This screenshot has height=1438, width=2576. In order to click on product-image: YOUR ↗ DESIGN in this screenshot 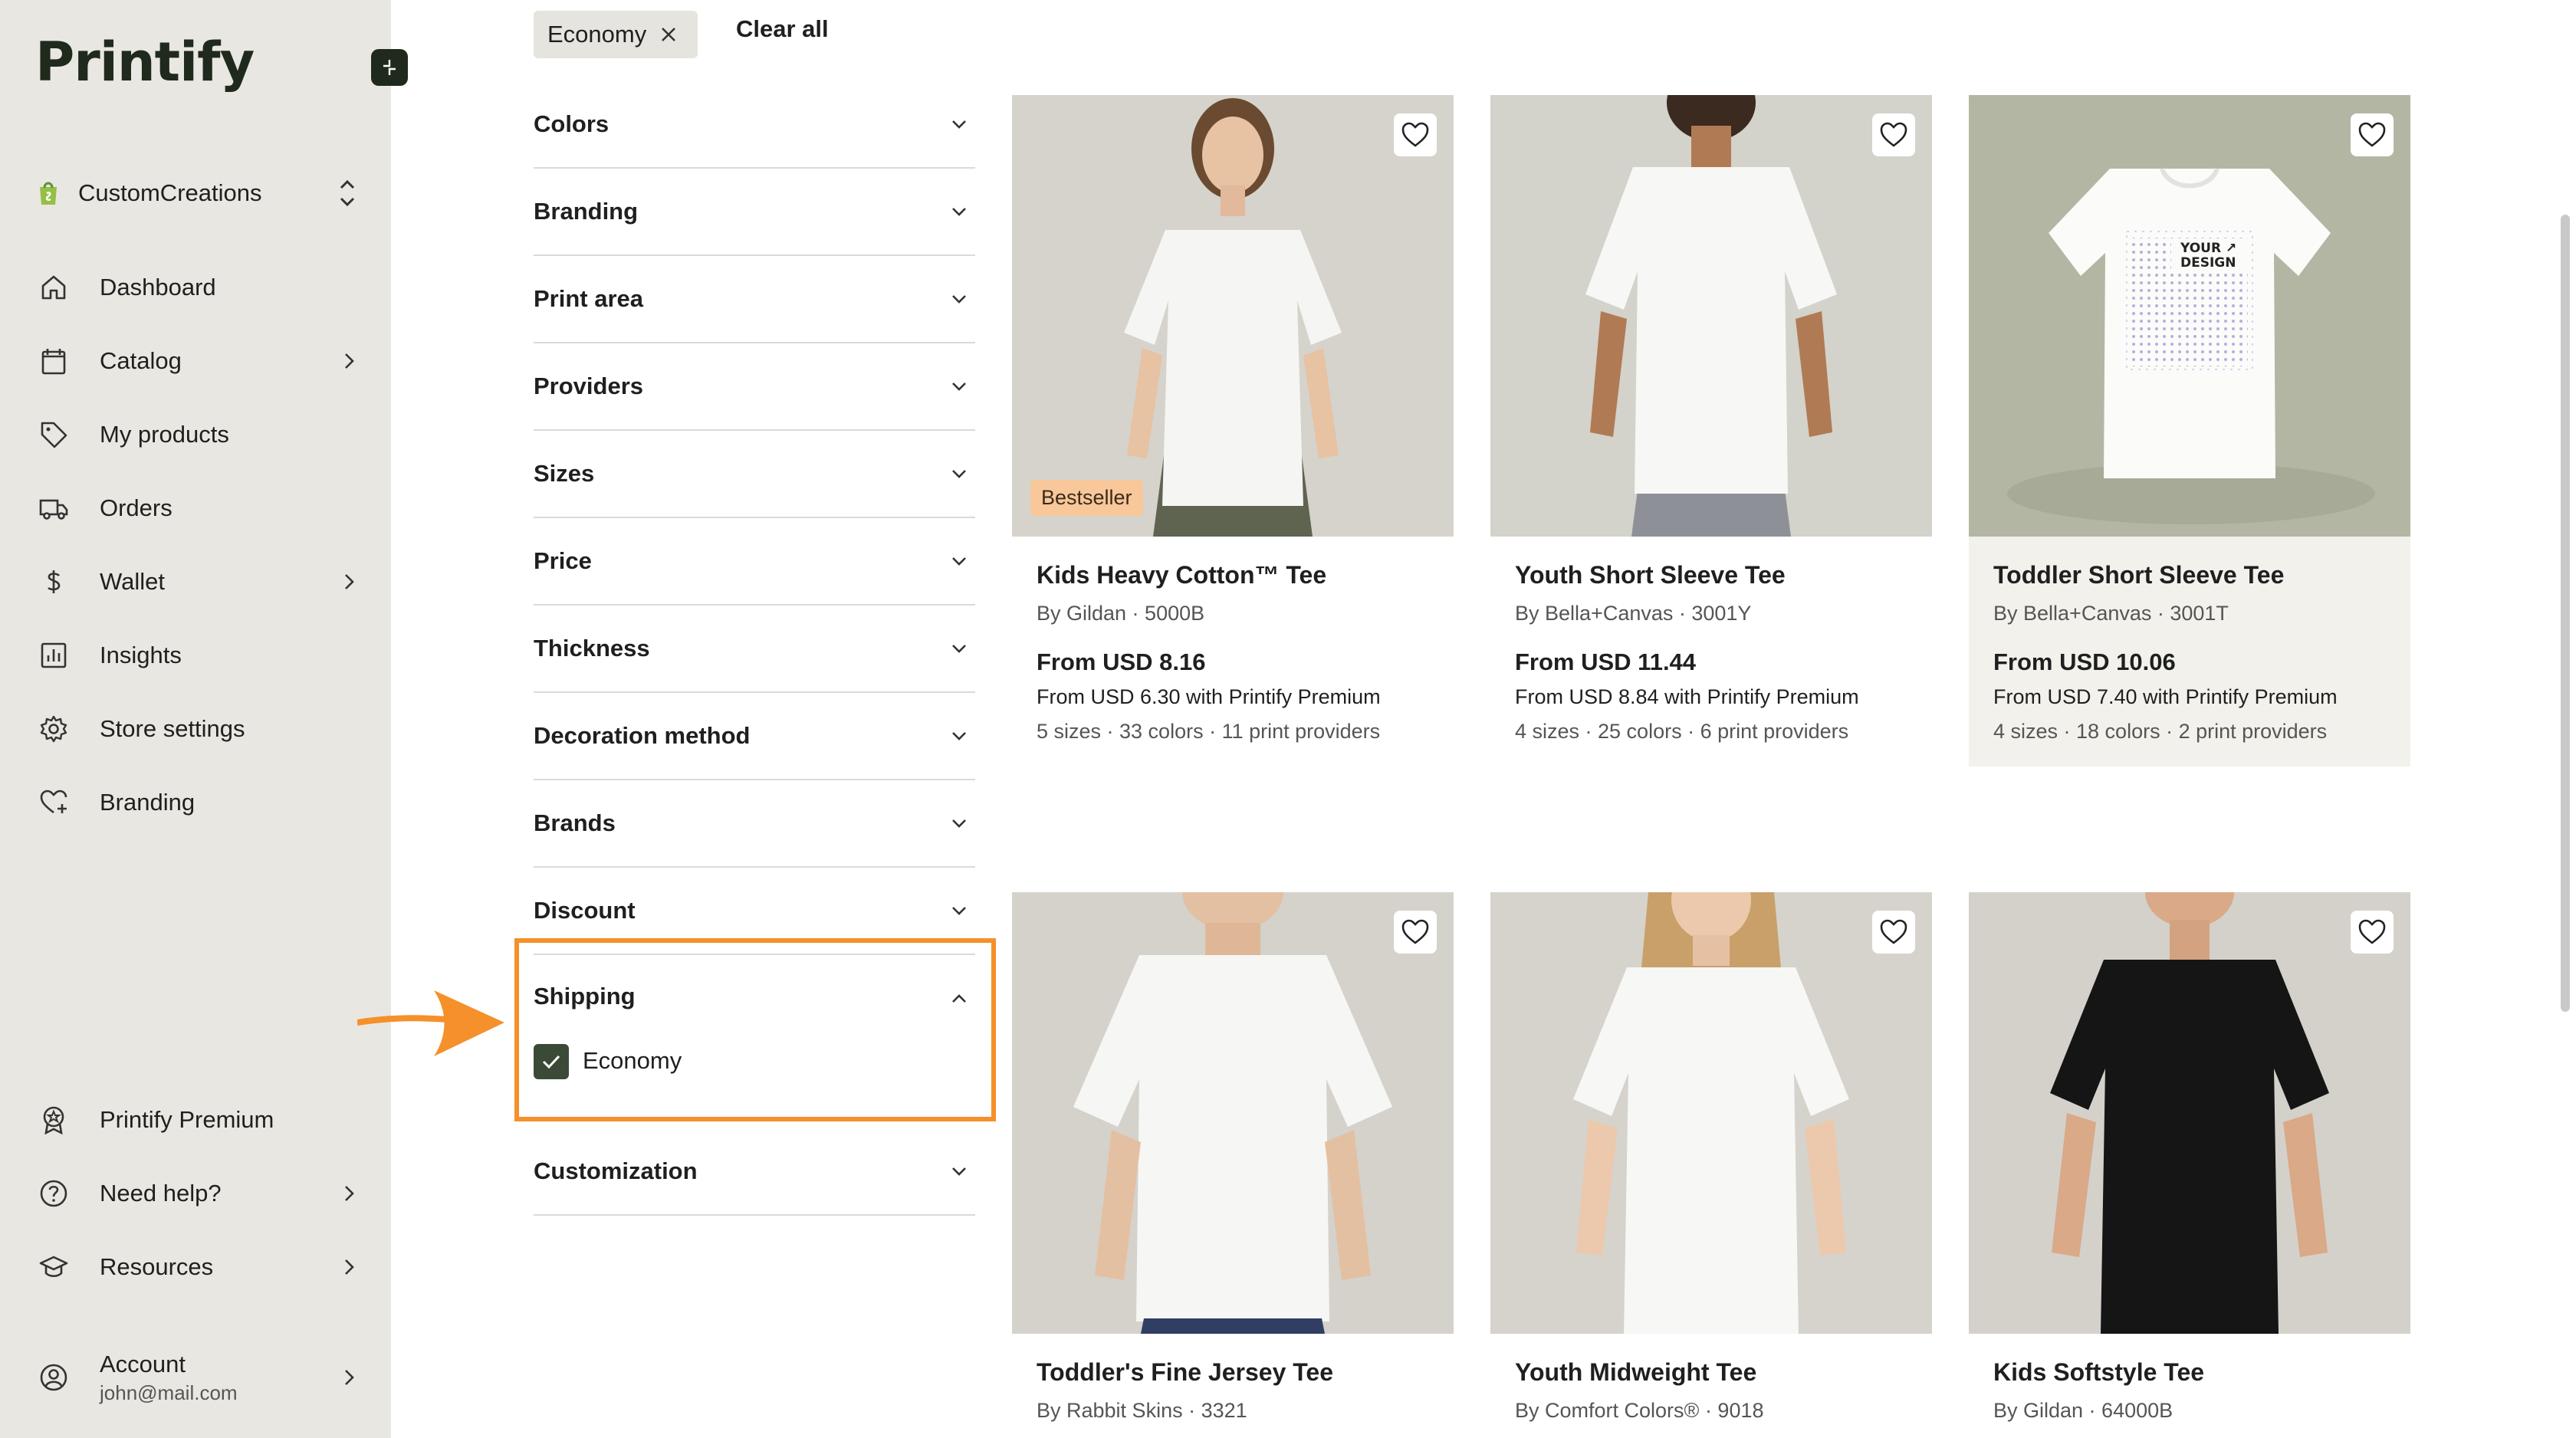, I will do `click(2190, 316)`.